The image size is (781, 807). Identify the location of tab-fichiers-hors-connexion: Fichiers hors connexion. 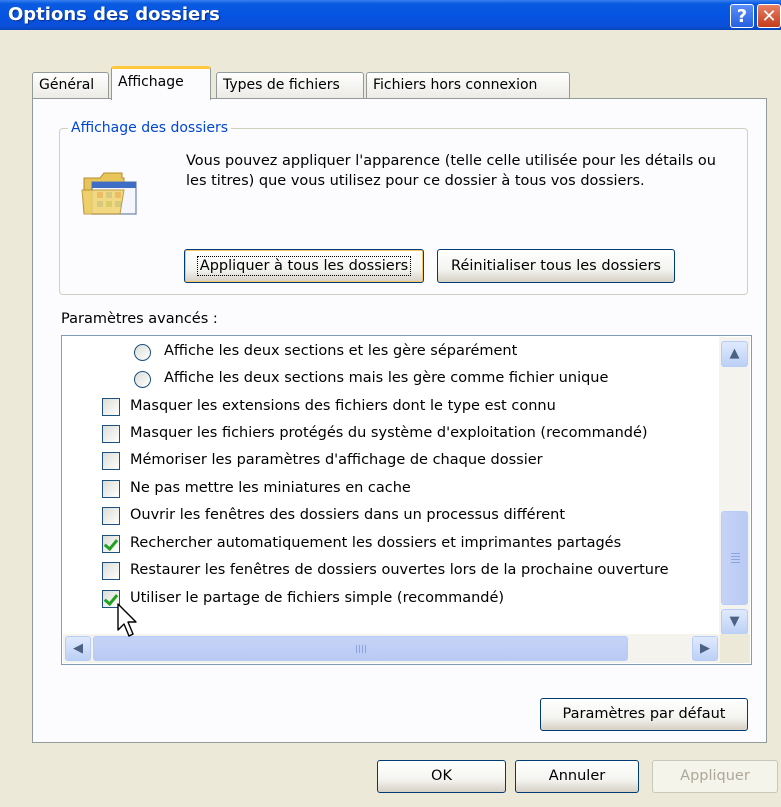
(468, 85).